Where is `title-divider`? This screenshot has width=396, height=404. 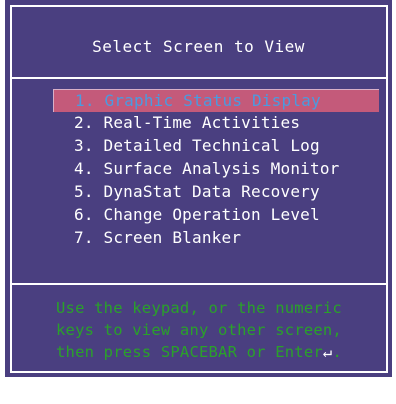 title-divider is located at coordinates (199, 78).